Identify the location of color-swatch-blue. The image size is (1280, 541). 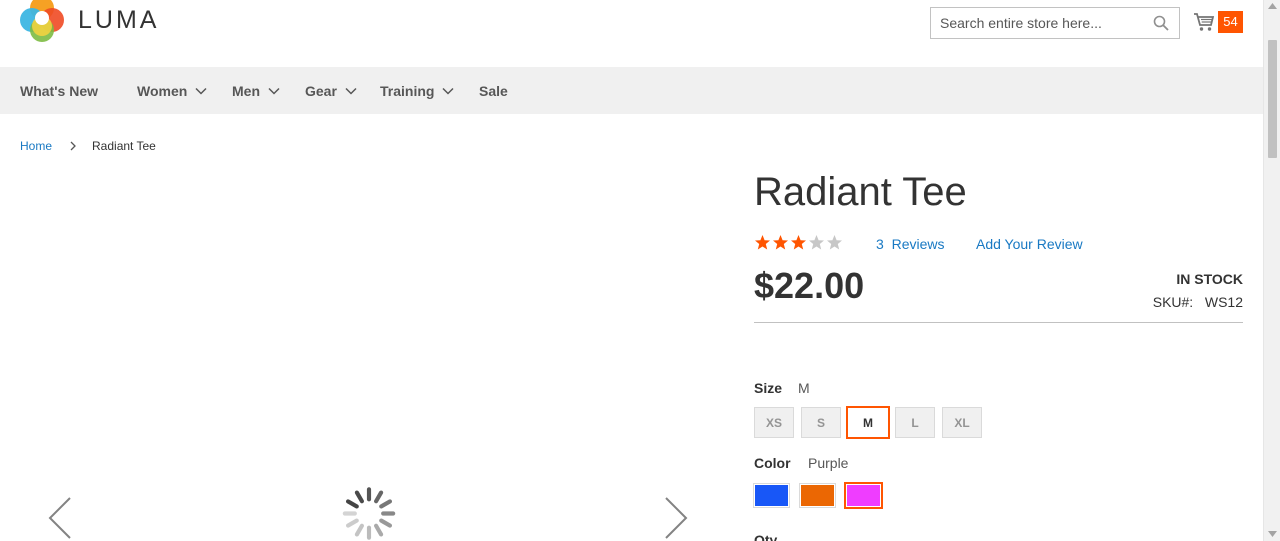
(771, 495).